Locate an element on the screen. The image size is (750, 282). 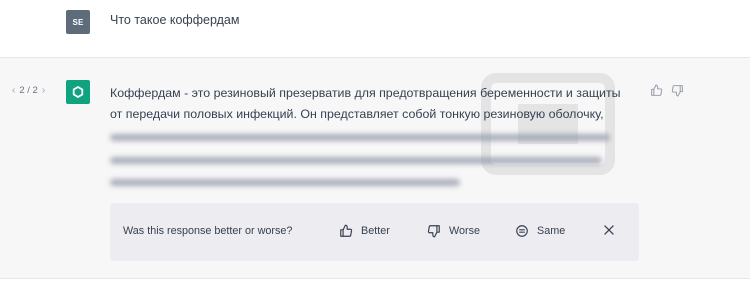
next-response-icon: › is located at coordinates (43, 90).